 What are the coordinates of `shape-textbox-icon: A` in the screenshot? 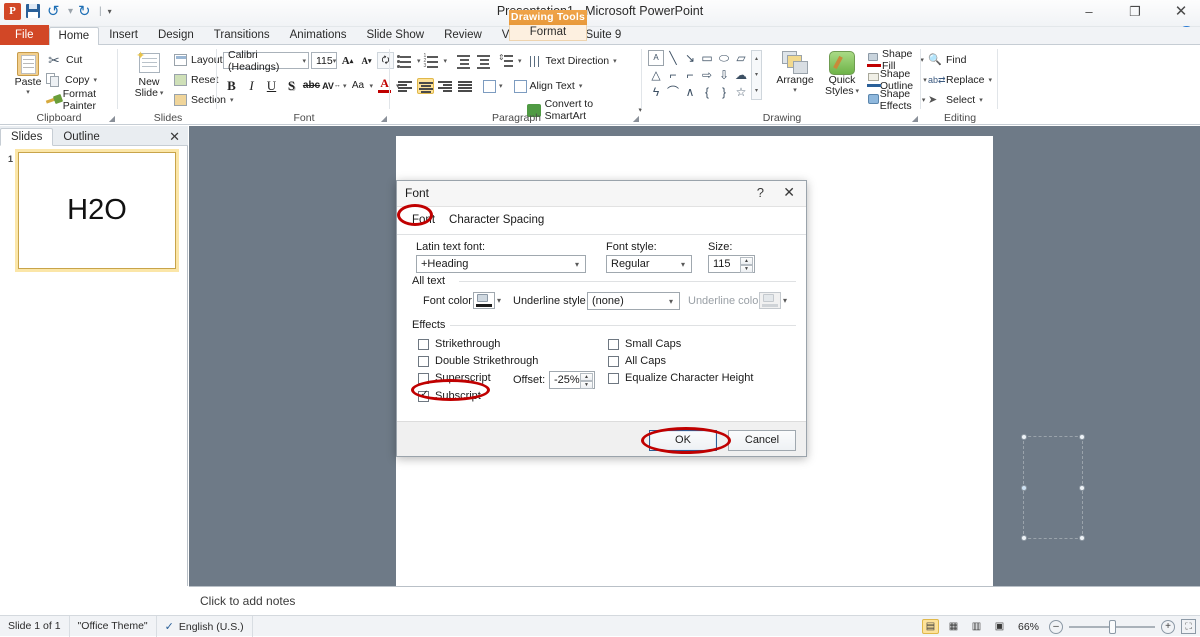 It's located at (656, 58).